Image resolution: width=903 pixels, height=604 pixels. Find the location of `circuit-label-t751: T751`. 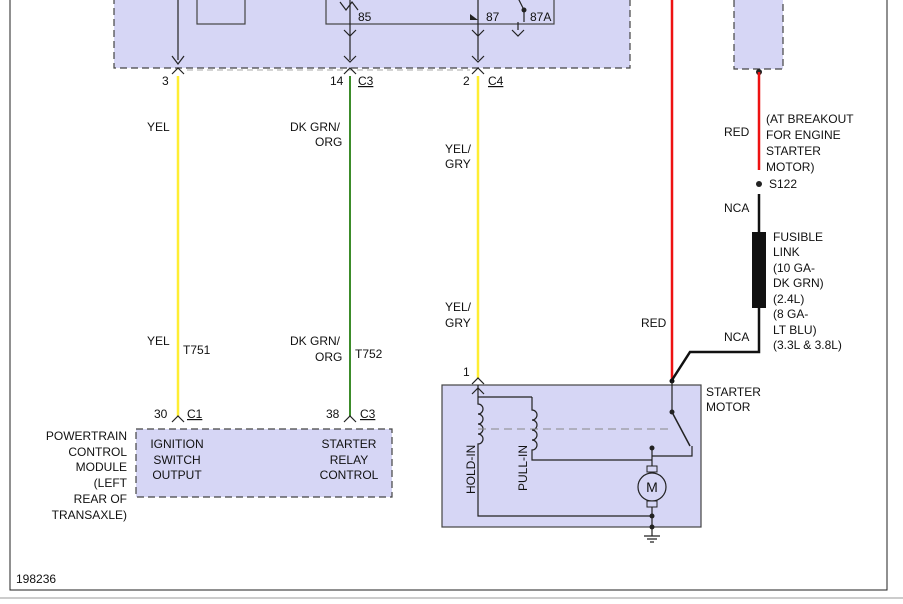

circuit-label-t751: T751 is located at coordinates (197, 350).